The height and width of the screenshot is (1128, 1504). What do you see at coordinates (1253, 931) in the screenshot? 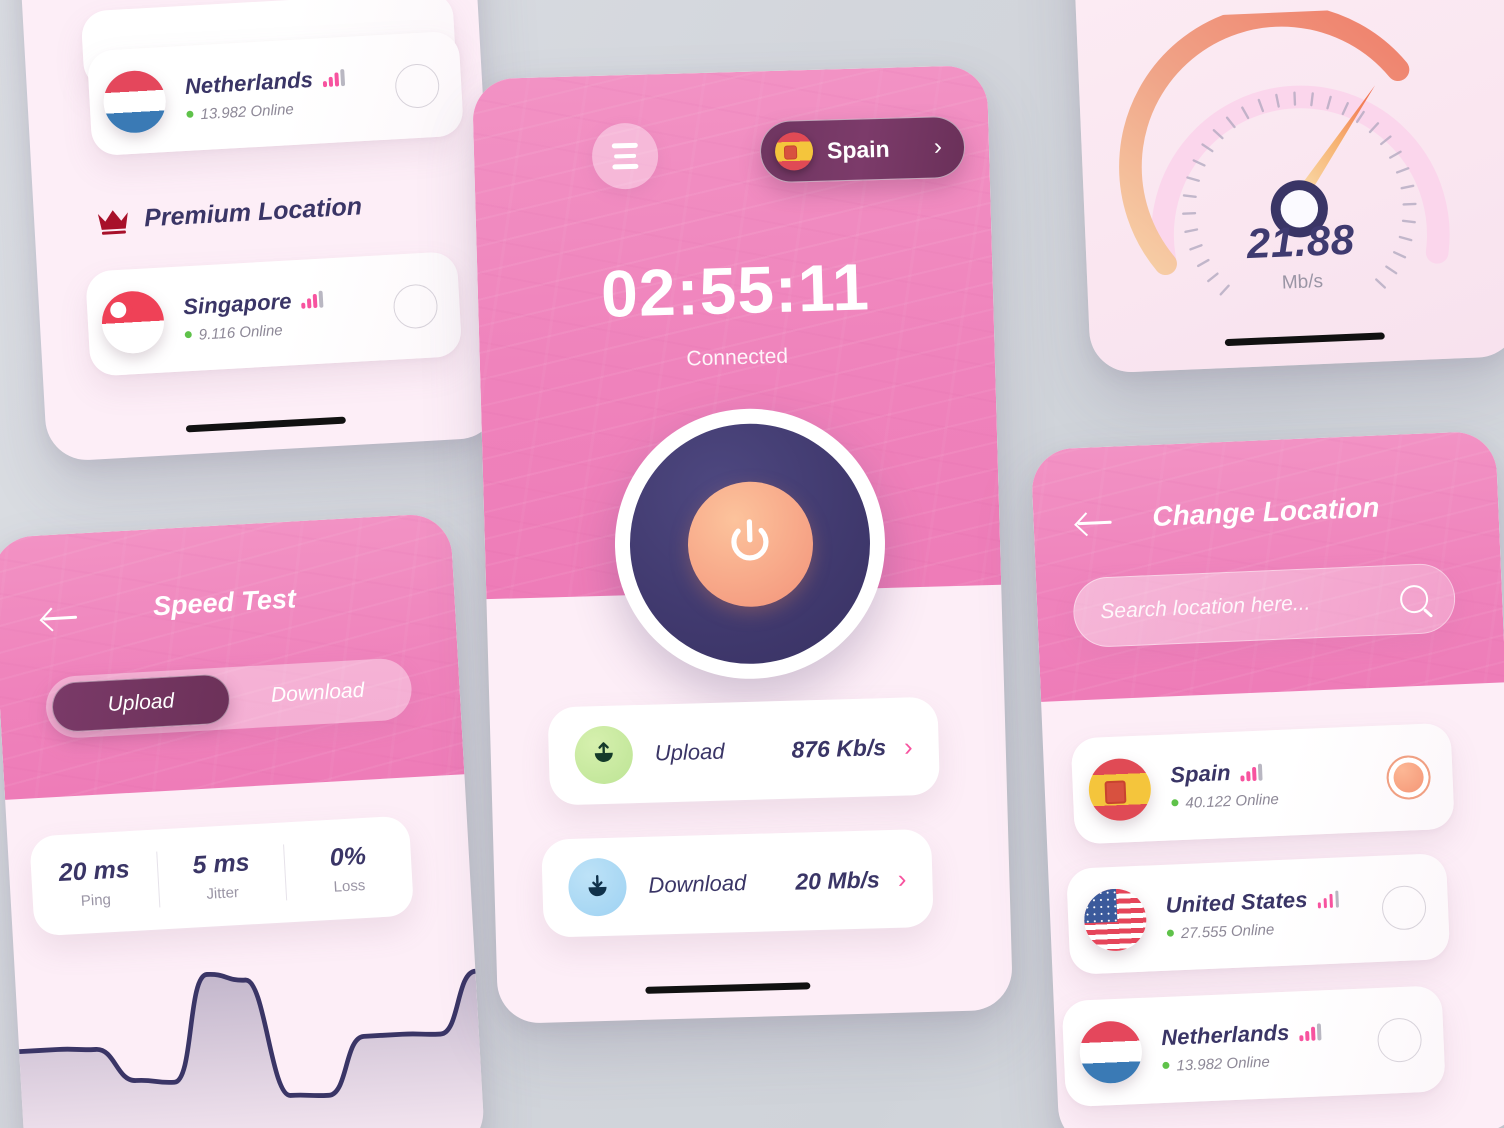
I see `online-count: 27.555 Online` at bounding box center [1253, 931].